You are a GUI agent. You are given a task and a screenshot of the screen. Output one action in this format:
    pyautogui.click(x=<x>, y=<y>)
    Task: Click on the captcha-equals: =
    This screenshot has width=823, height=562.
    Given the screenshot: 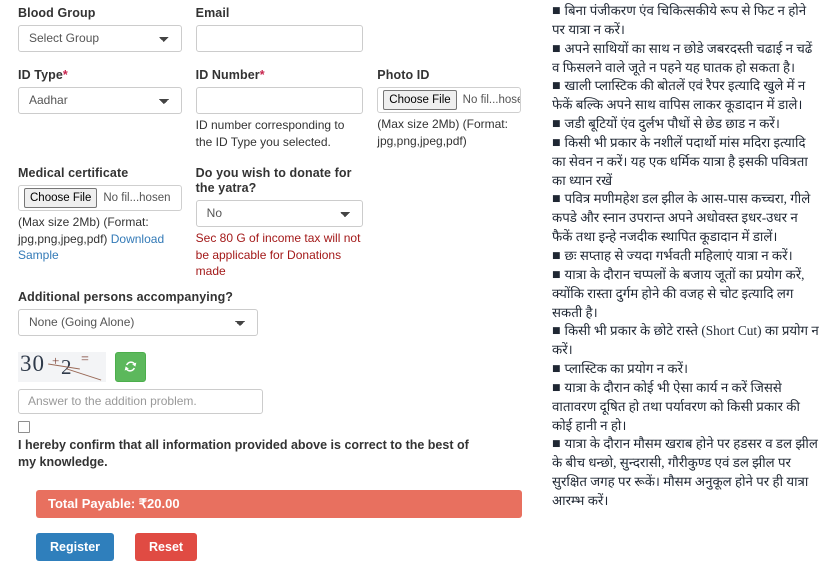 What is the action you would take?
    pyautogui.click(x=85, y=359)
    